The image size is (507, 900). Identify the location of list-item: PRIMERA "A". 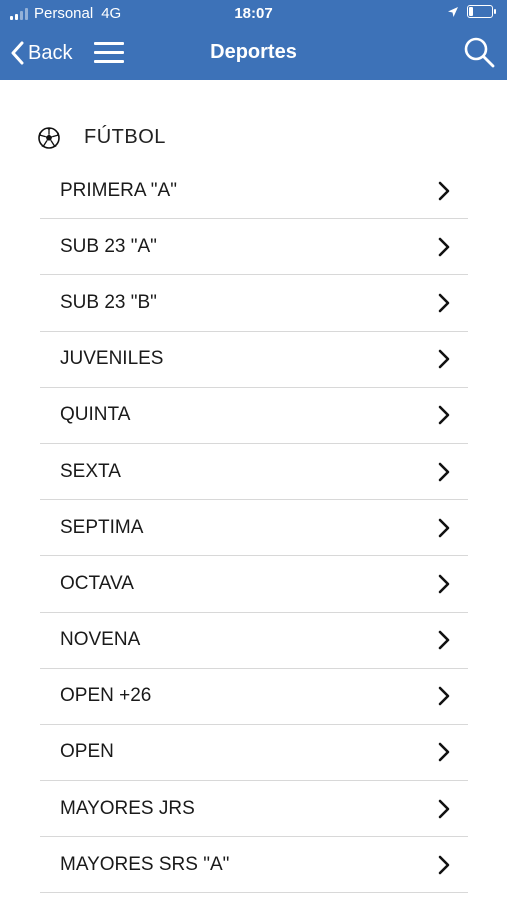
(254, 191).